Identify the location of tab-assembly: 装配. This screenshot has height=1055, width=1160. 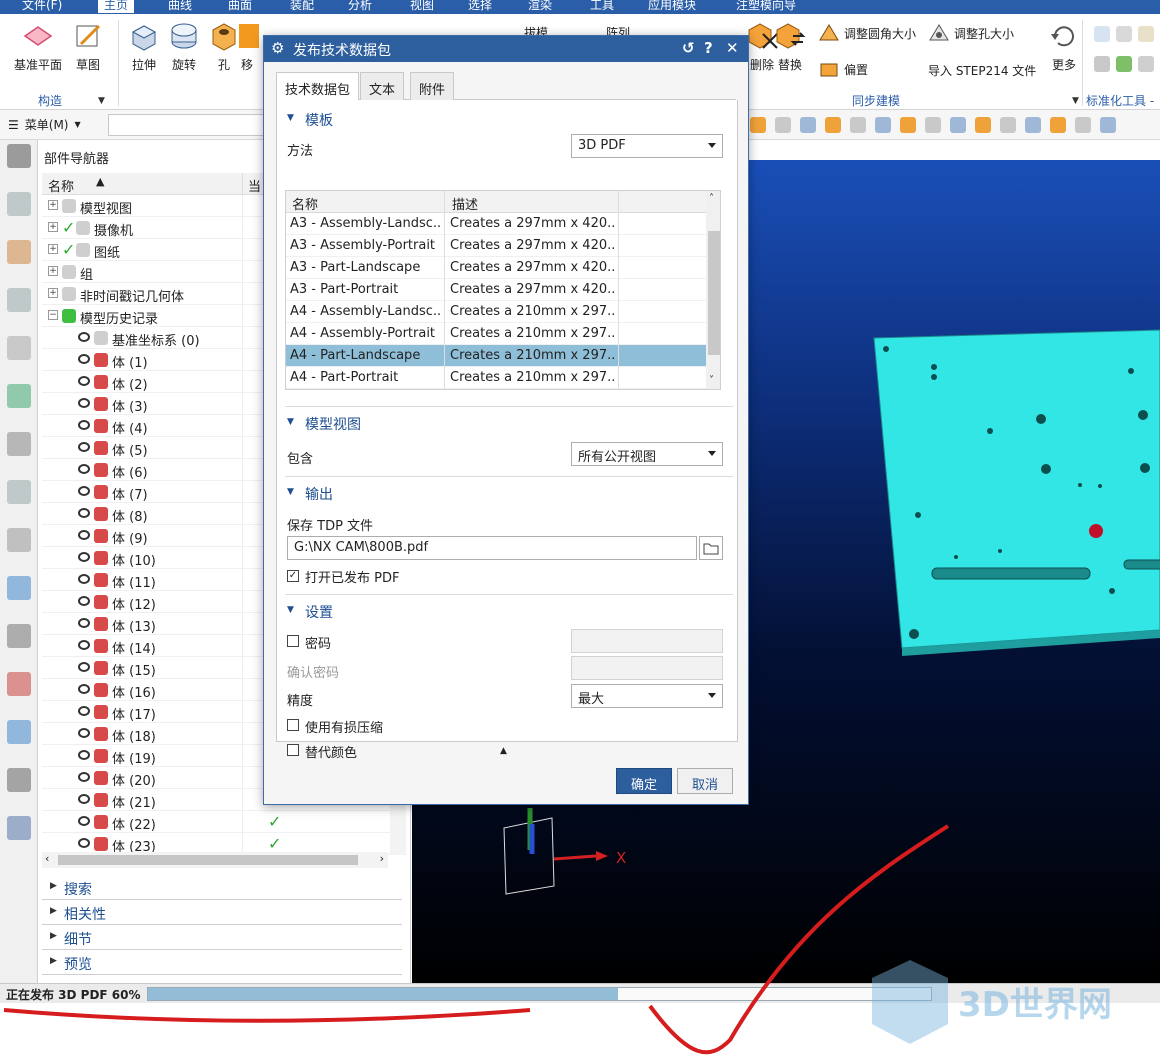
(302, 6).